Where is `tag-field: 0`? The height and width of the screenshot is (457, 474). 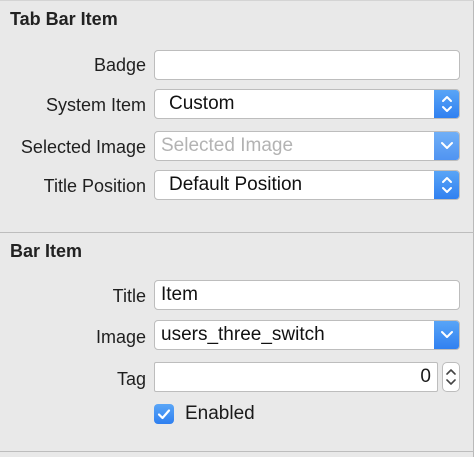
tag-field: 0 is located at coordinates (296, 377).